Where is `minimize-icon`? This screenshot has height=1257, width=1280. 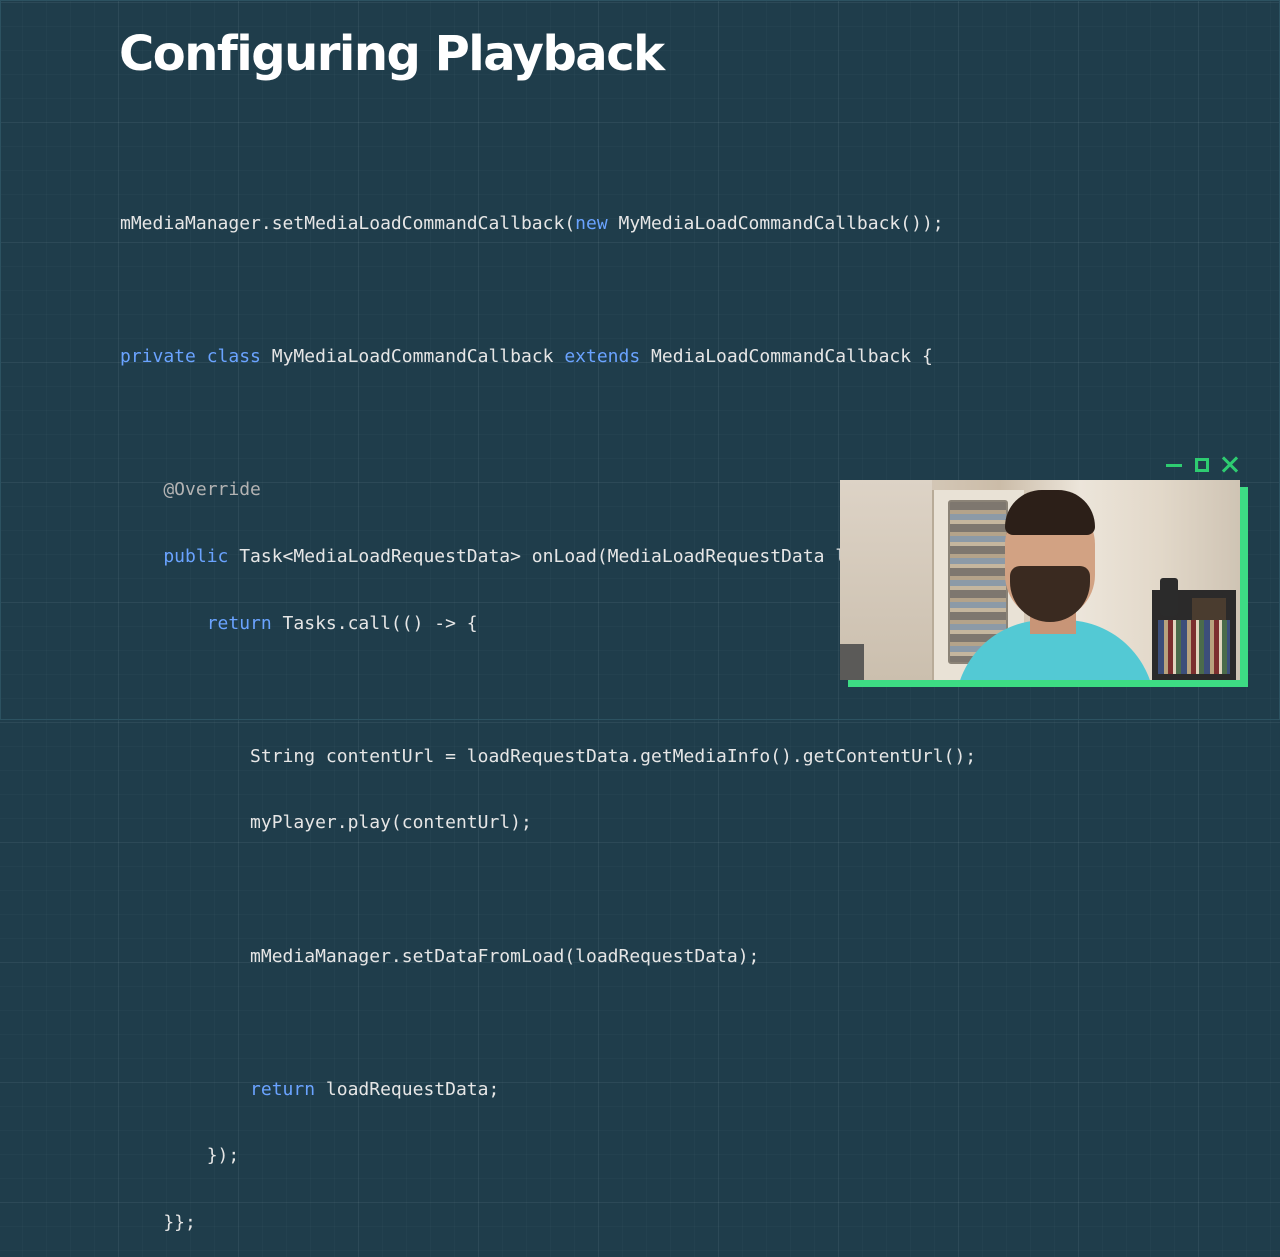 minimize-icon is located at coordinates (1174, 465).